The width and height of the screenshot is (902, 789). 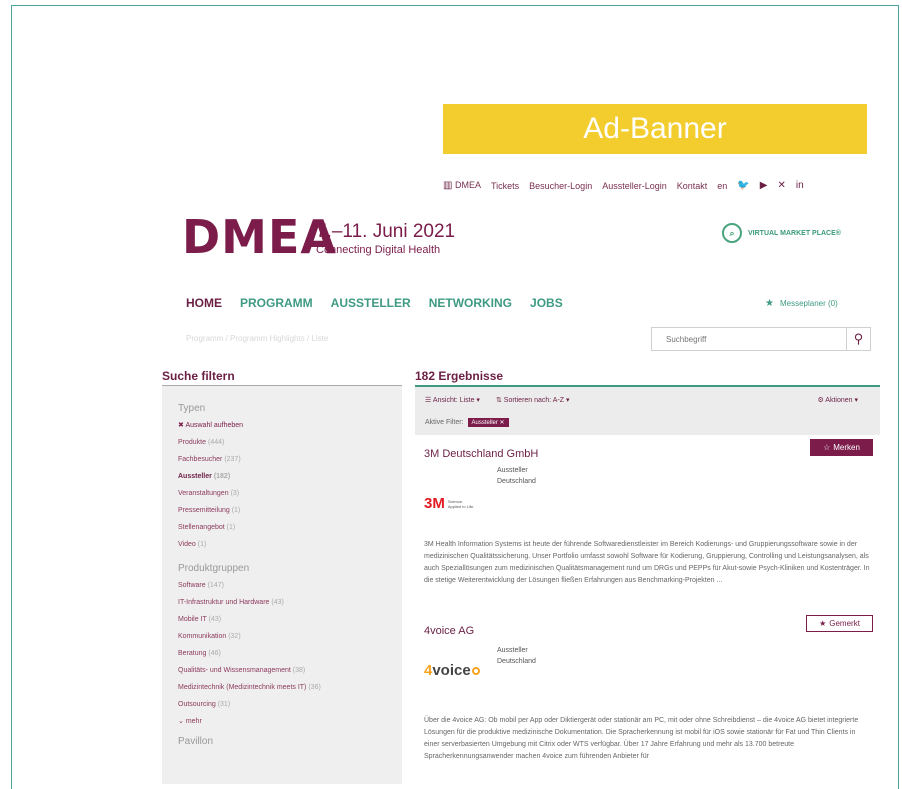 I want to click on type-label: Produkte, so click(x=192, y=442).